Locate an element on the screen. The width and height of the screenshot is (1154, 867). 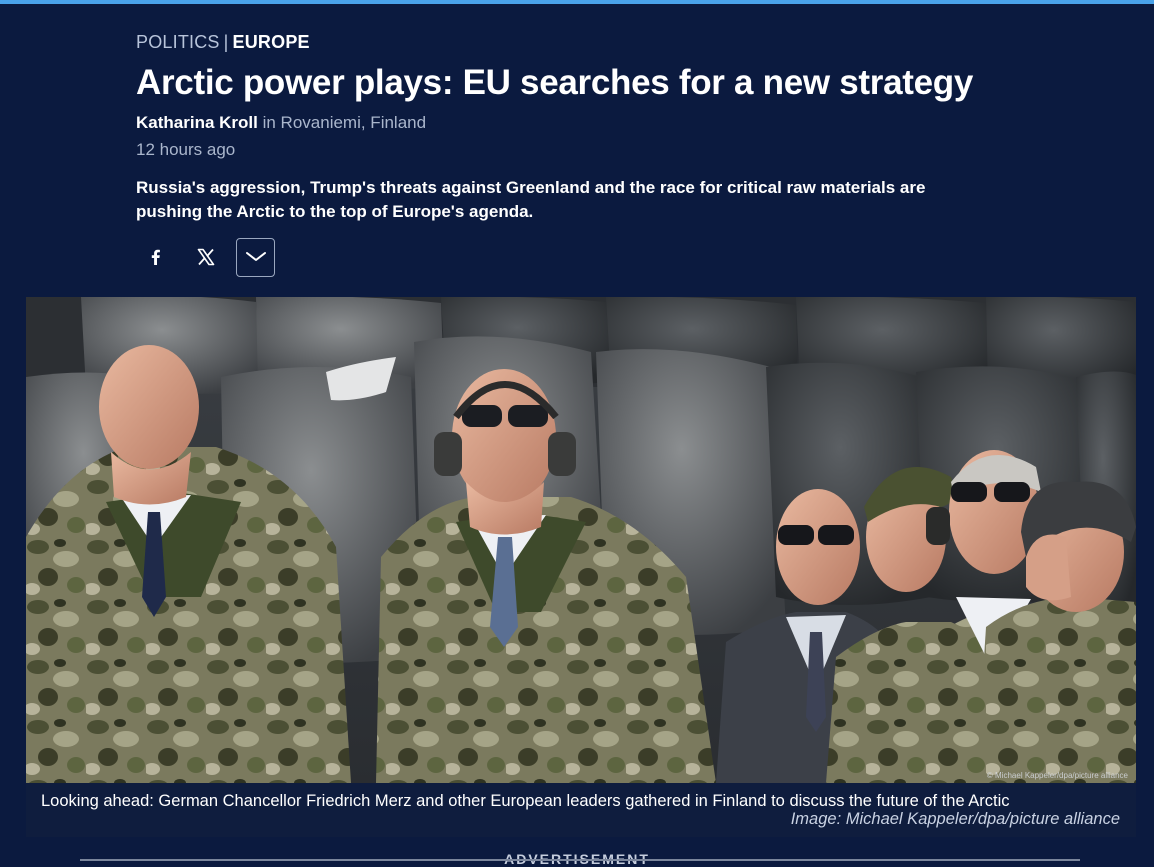
byline: Katharina Kroll in Rovaniemi, Finland is located at coordinates (576, 123).